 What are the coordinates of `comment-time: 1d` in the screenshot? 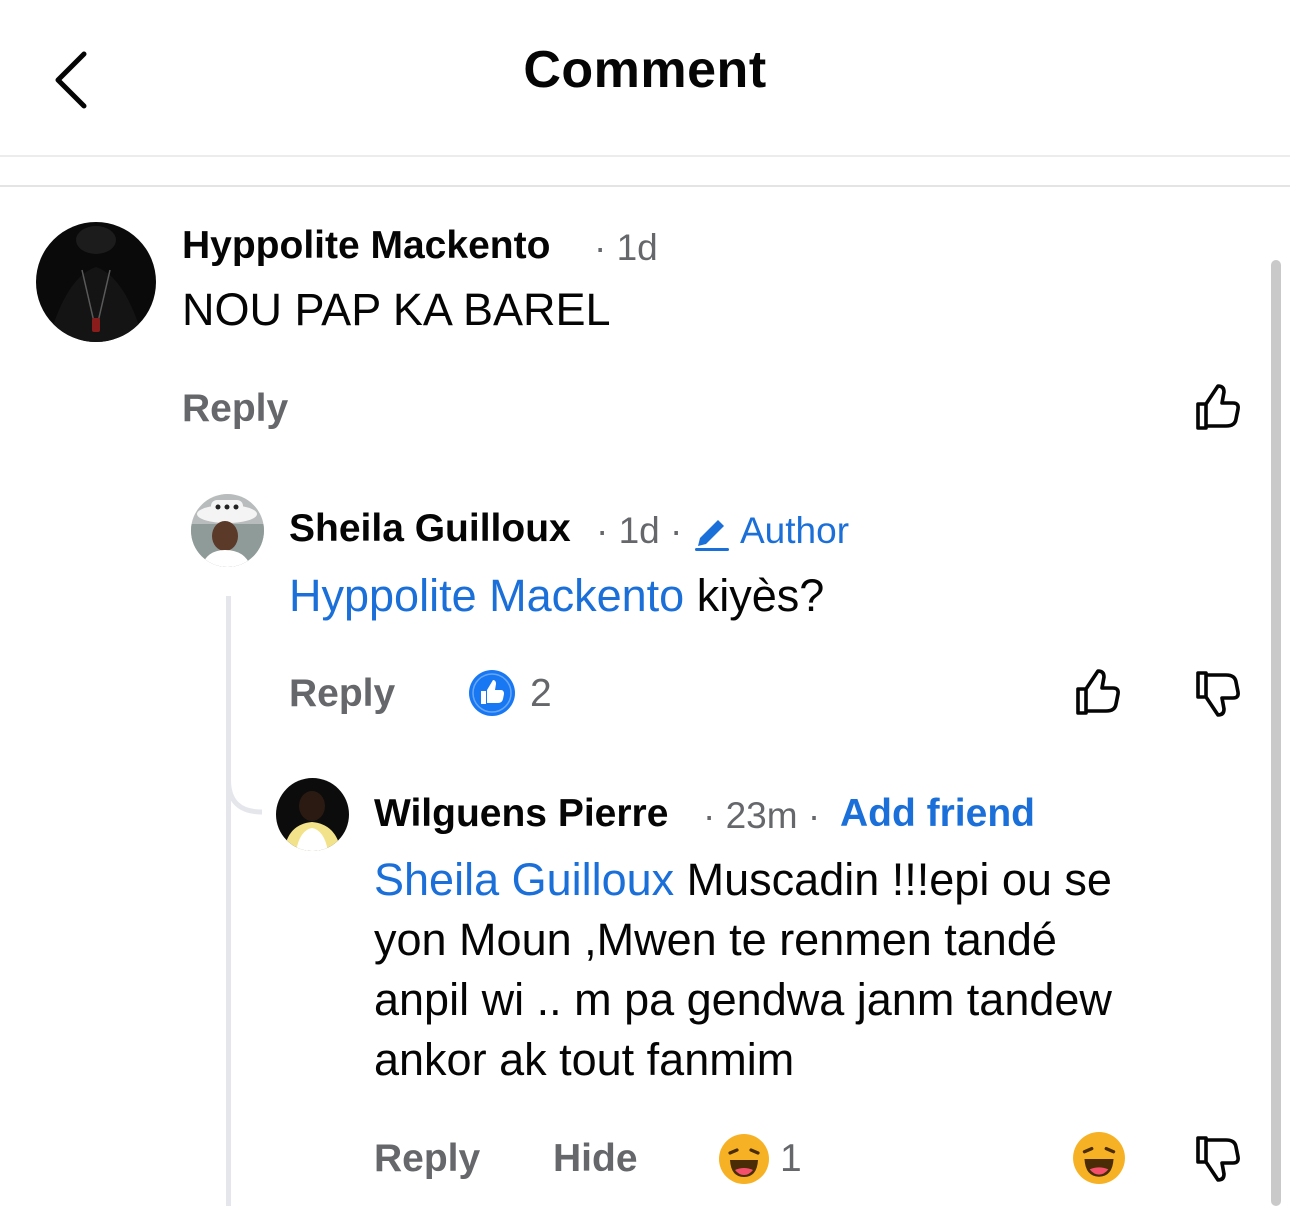 It's located at (637, 247).